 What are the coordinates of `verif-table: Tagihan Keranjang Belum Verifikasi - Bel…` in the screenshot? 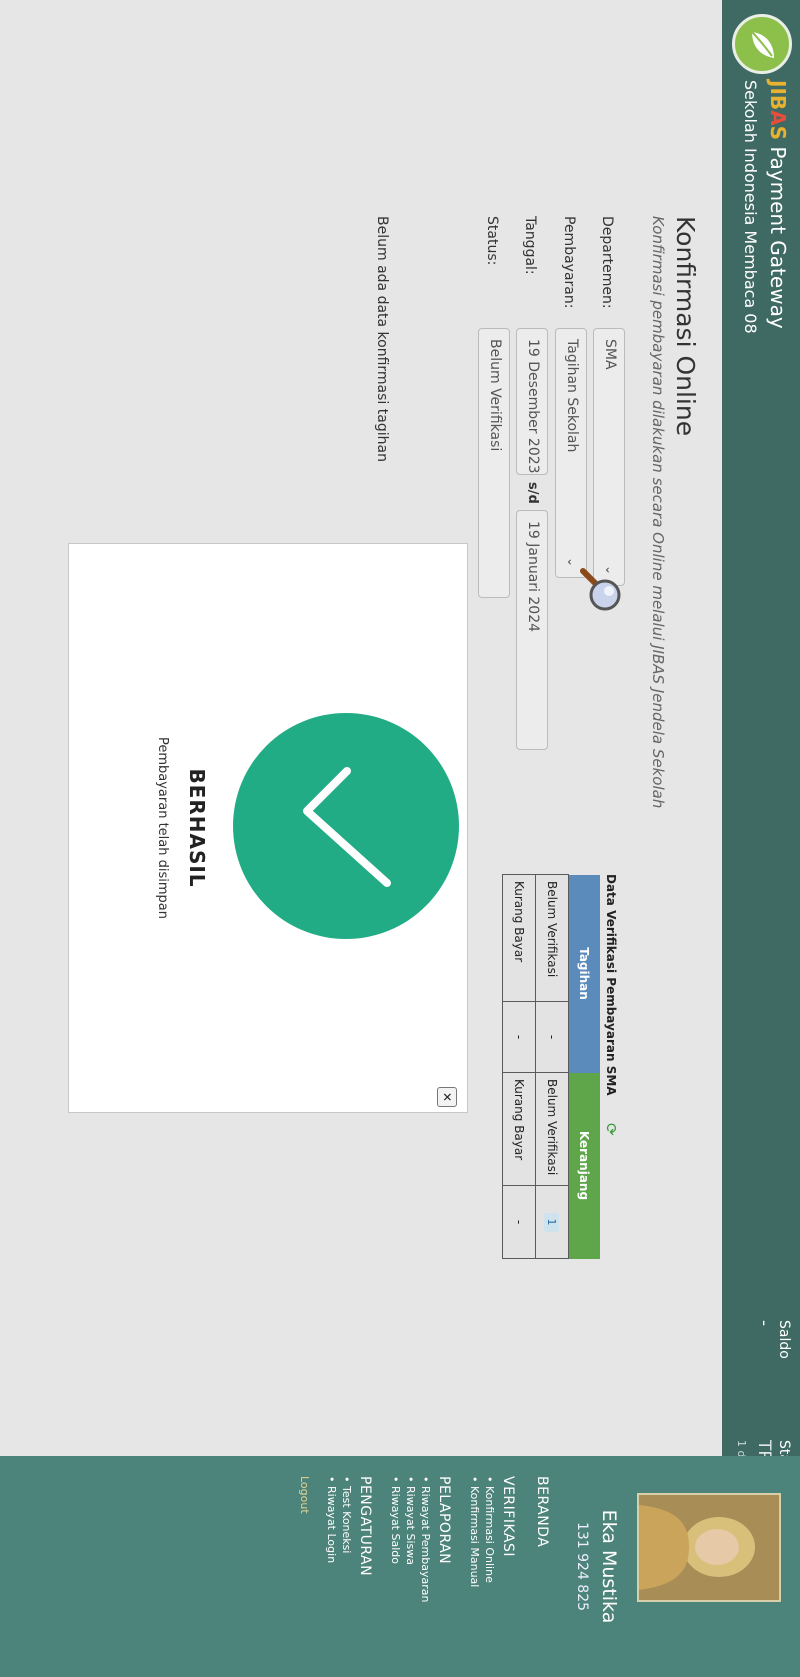 It's located at (551, 1066).